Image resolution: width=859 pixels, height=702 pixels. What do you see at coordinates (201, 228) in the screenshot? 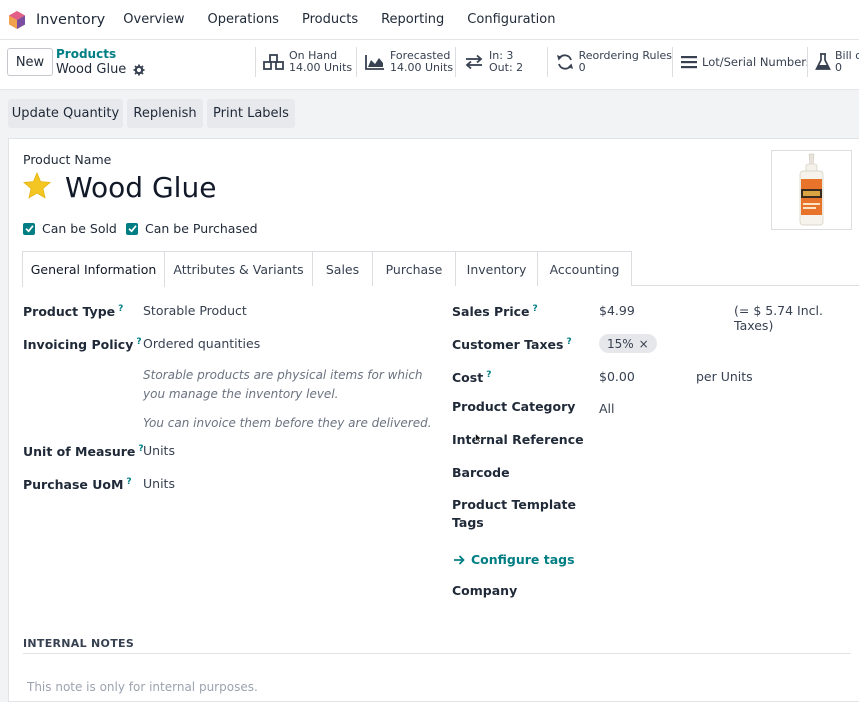
I see `can-be-purchased-label: Can be Purchased` at bounding box center [201, 228].